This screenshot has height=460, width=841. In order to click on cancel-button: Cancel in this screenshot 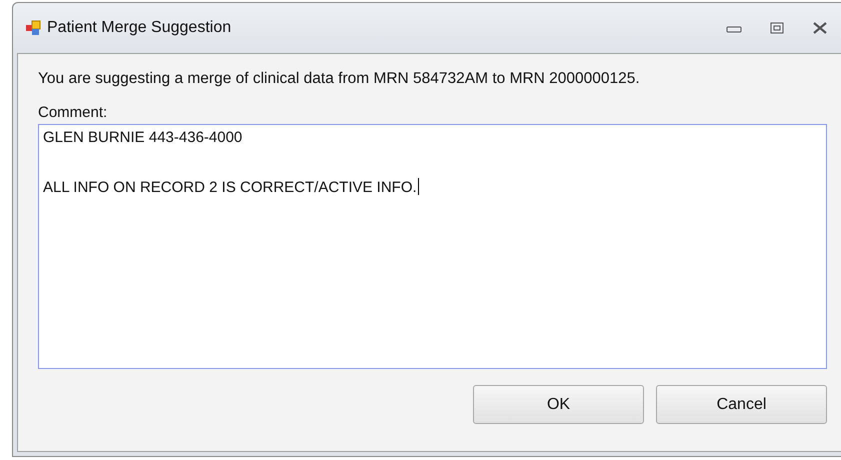, I will do `click(741, 404)`.